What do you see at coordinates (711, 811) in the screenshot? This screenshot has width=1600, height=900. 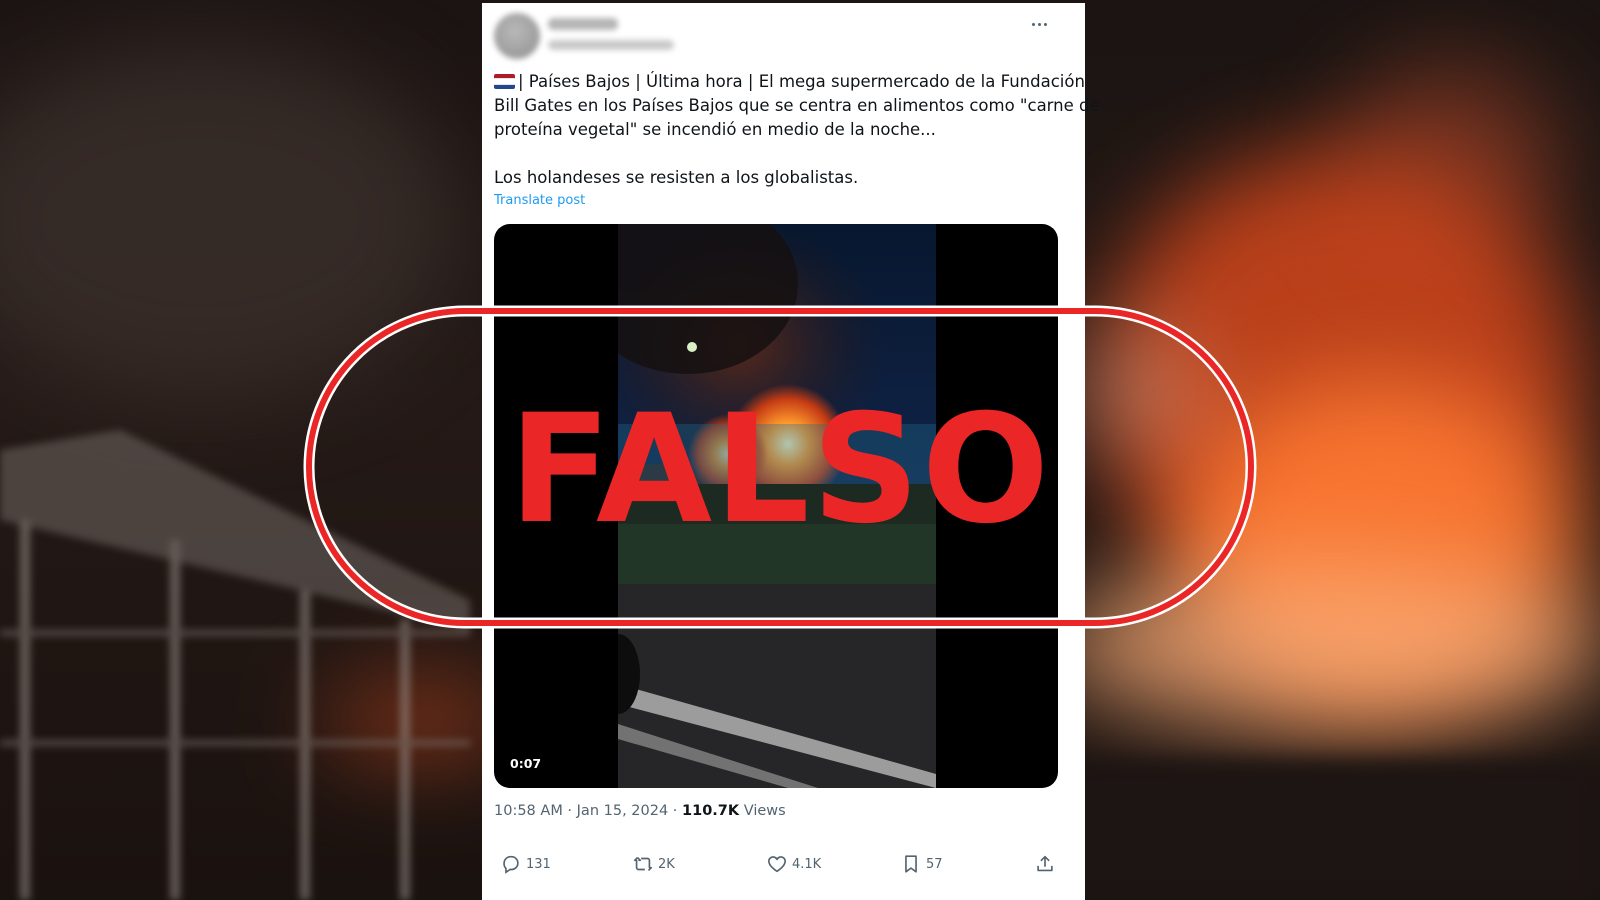 I see `views-count: 110.7K` at bounding box center [711, 811].